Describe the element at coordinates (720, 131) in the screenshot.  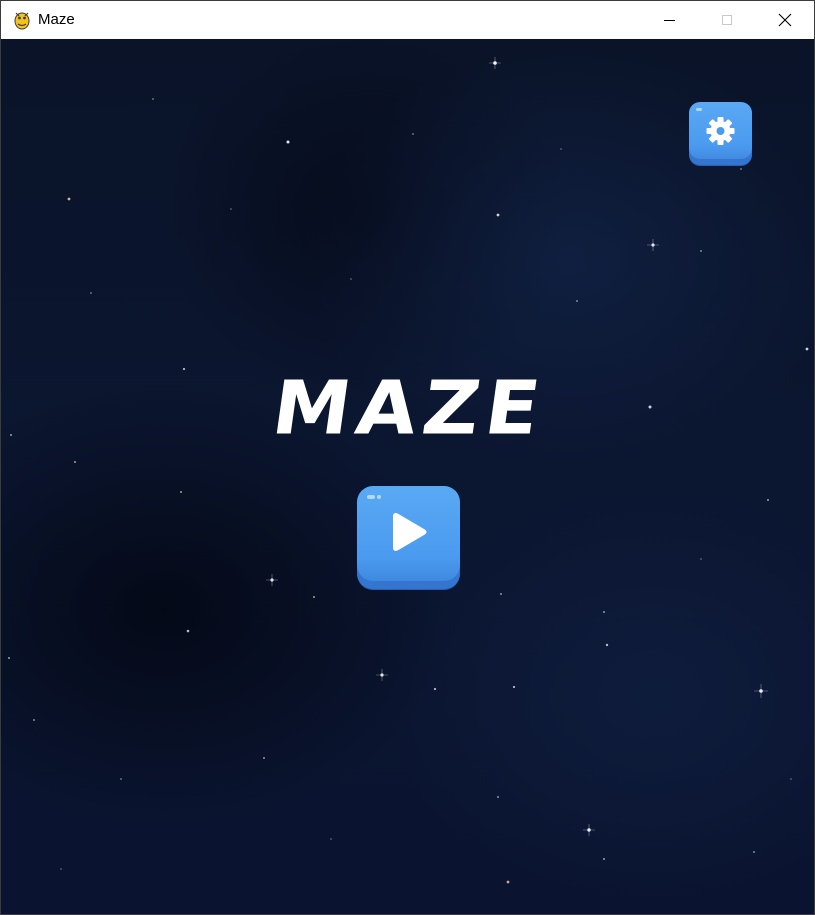
I see `gear-icon` at that location.